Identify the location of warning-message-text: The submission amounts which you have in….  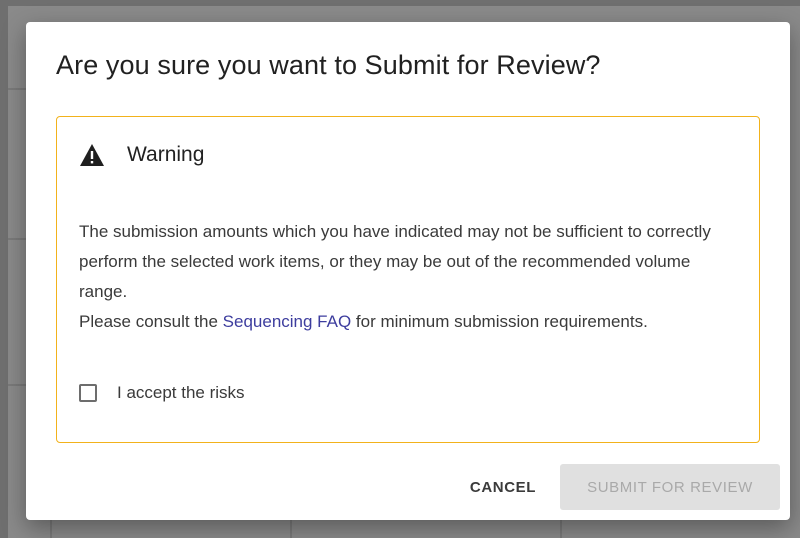
(395, 261).